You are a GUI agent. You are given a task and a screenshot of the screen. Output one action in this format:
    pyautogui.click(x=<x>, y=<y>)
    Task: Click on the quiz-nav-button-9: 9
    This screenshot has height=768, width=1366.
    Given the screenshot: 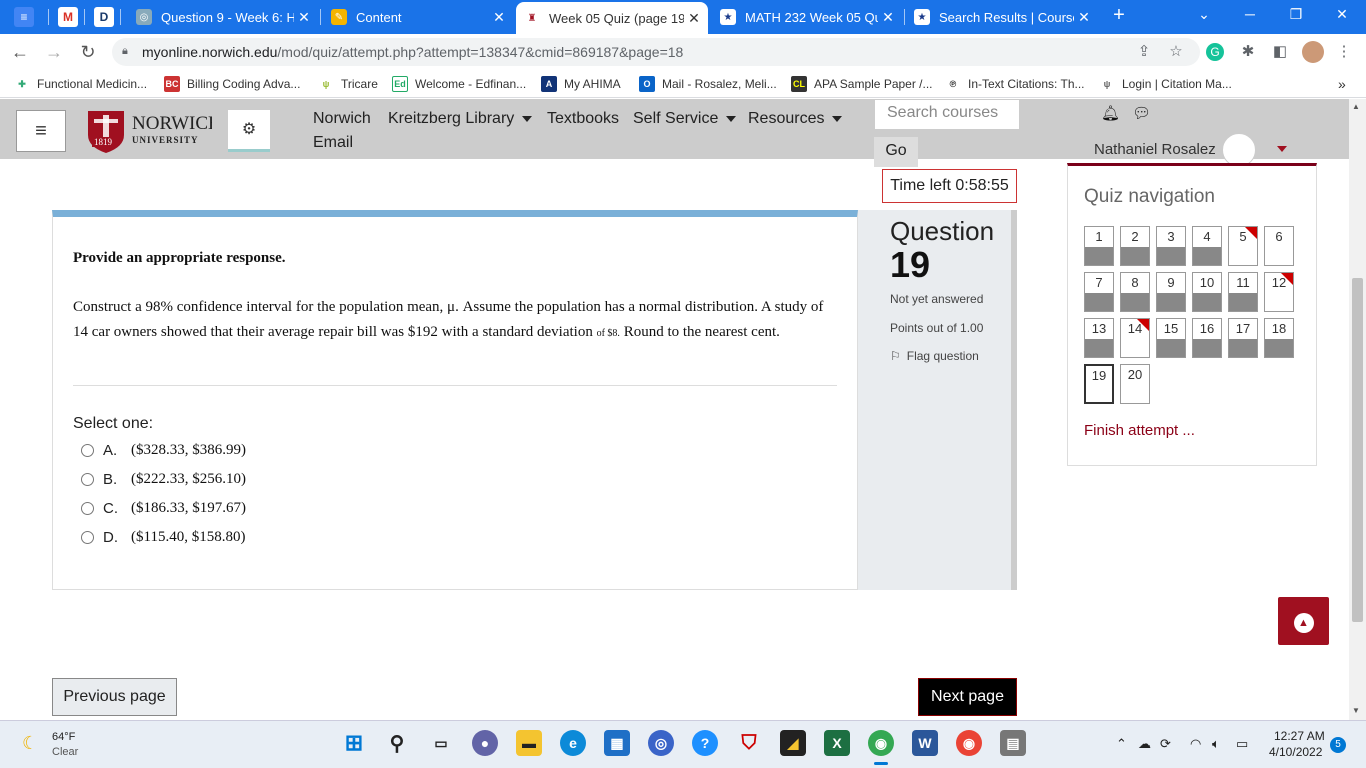 What is the action you would take?
    pyautogui.click(x=1171, y=292)
    